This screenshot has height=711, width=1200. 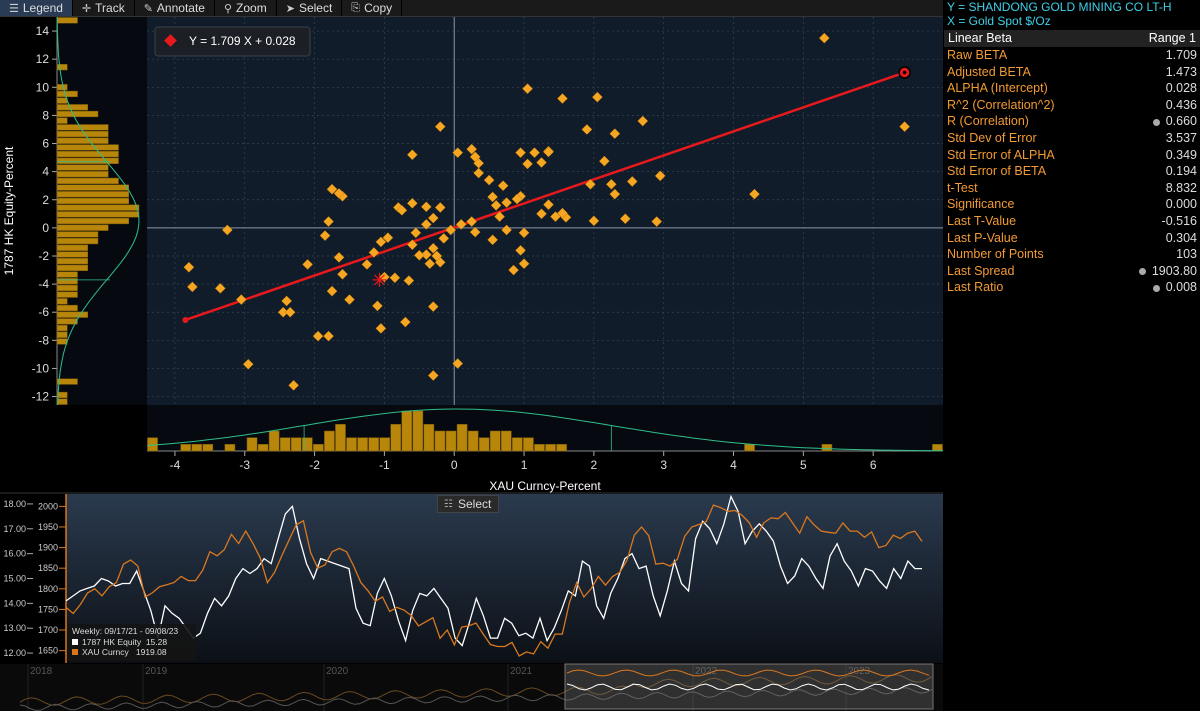 What do you see at coordinates (105, 652) in the screenshot?
I see `legend-gold-name: XAU Curncy` at bounding box center [105, 652].